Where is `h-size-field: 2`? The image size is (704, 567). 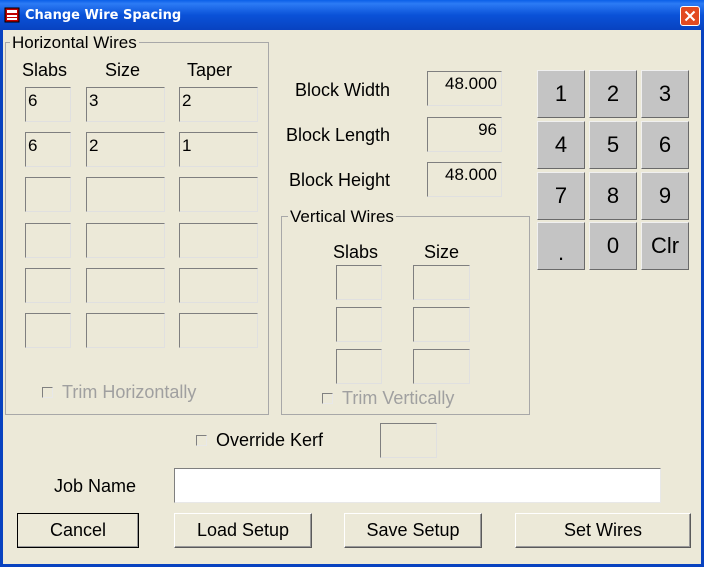 h-size-field: 2 is located at coordinates (125, 149).